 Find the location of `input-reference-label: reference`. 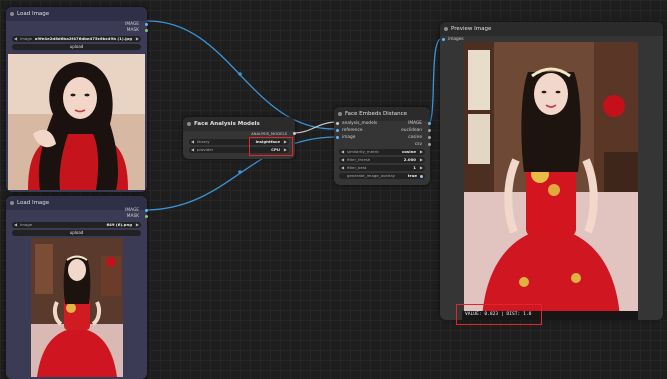

input-reference-label: reference is located at coordinates (352, 130).